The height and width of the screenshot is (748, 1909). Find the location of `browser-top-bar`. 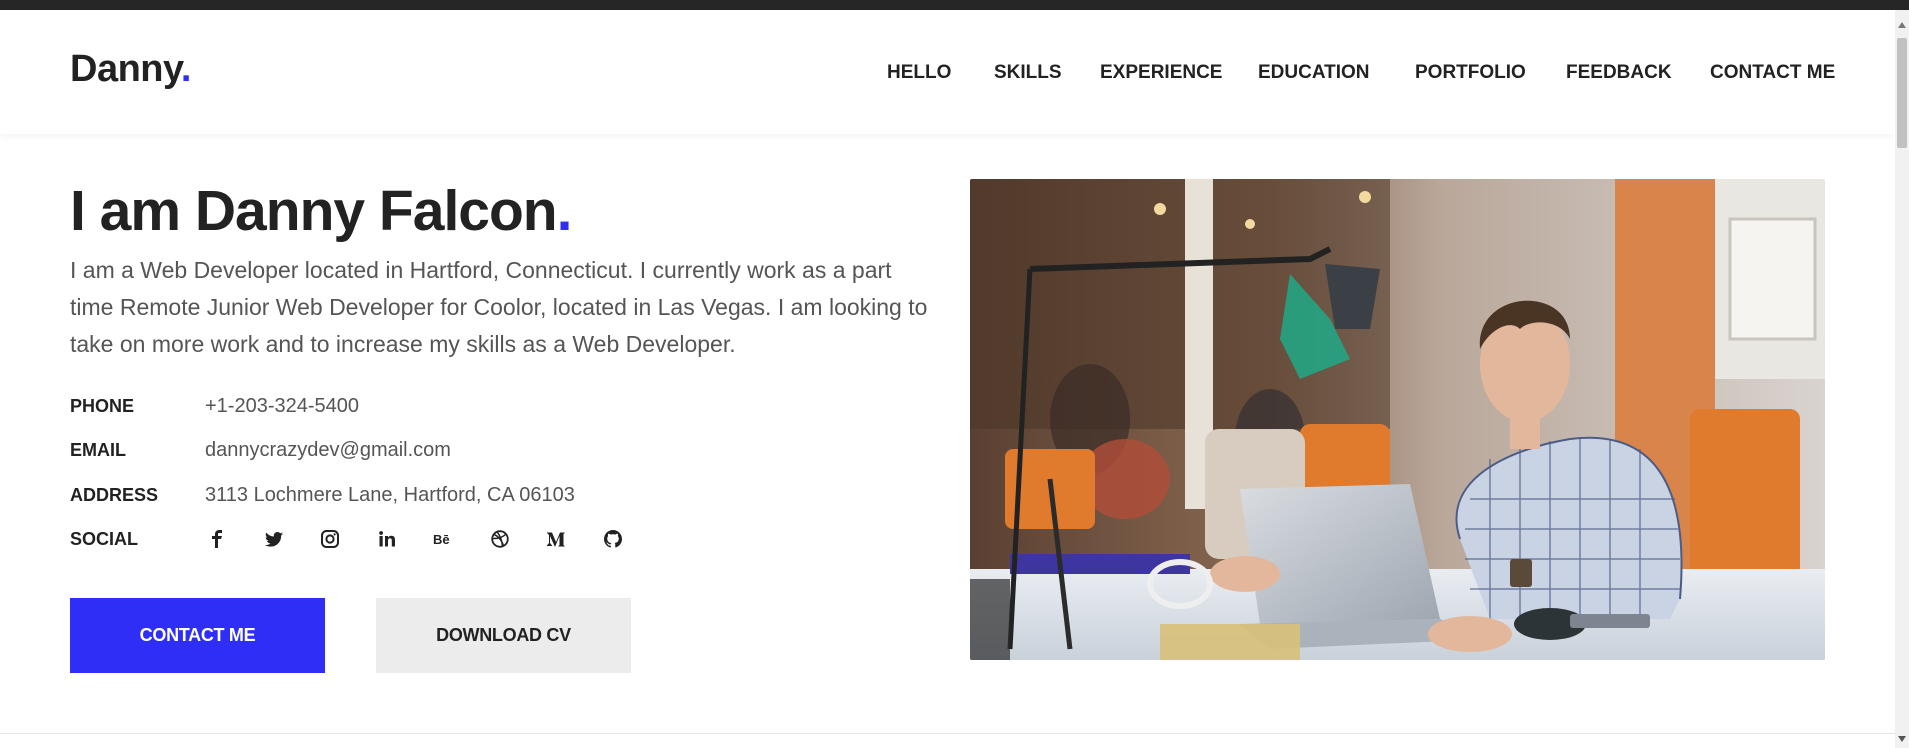

browser-top-bar is located at coordinates (954, 5).